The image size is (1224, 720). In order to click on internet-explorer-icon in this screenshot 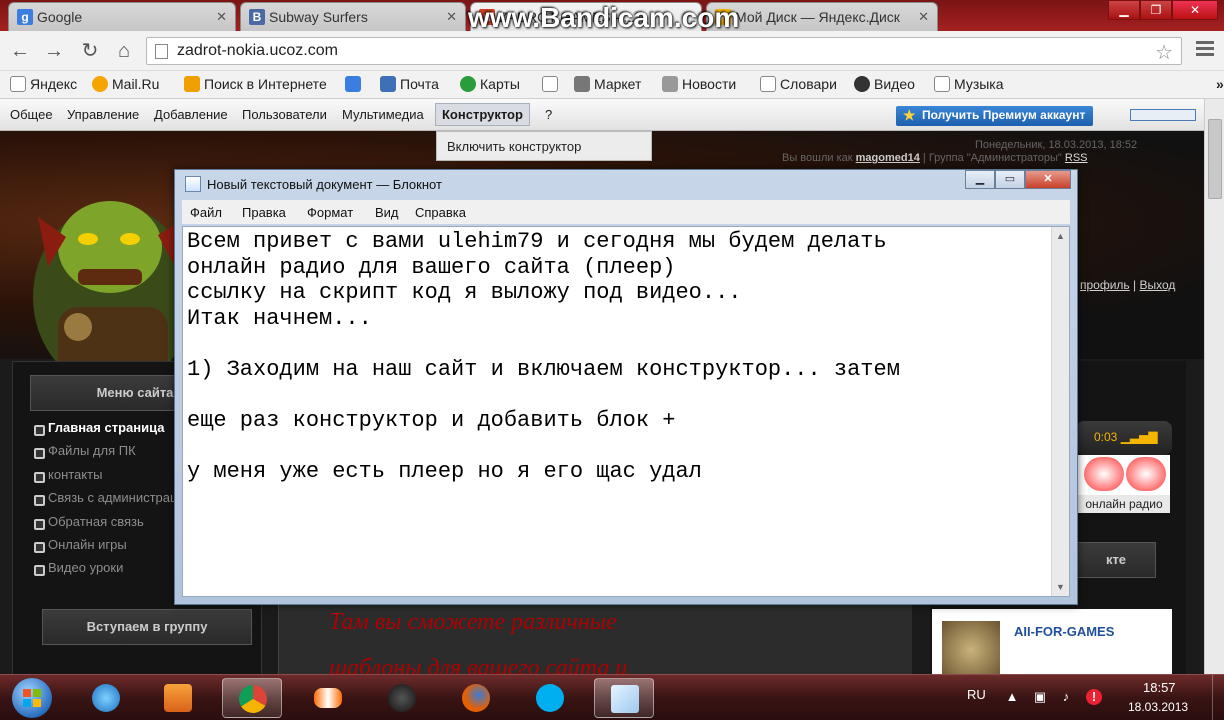, I will do `click(106, 698)`.